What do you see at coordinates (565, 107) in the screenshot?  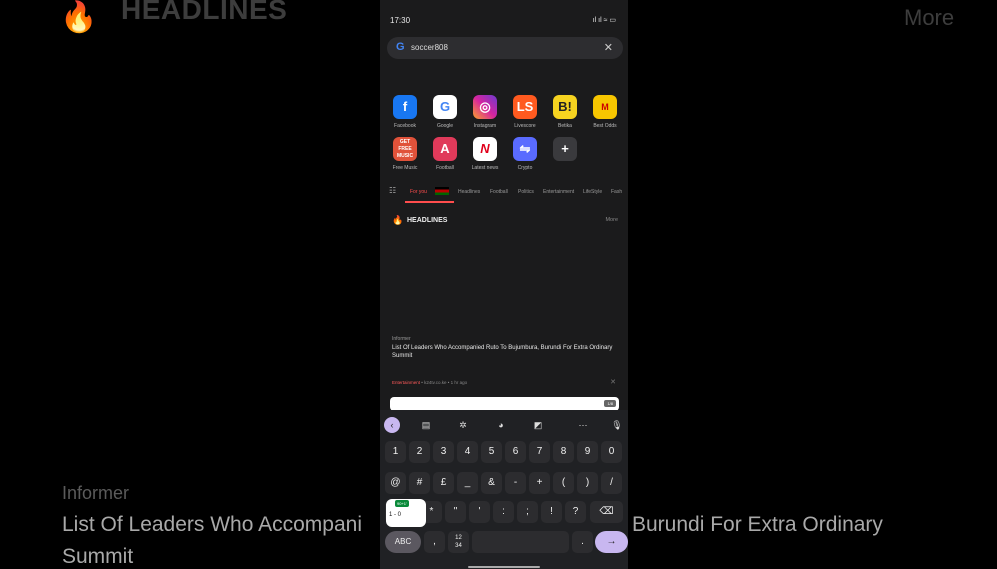 I see `betika-icon: B!` at bounding box center [565, 107].